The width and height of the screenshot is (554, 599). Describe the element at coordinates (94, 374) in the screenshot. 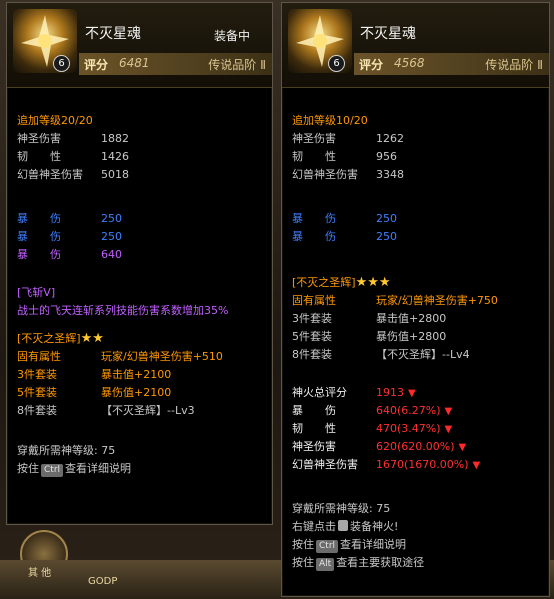

I see `set-row: 3件套装 暴击值+2100` at that location.